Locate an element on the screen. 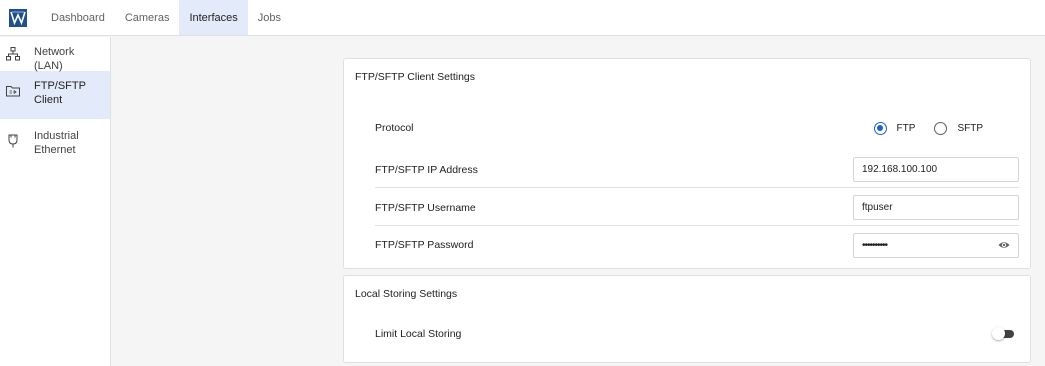  password-row: FTP/SFTP Password •••••••••• is located at coordinates (697, 245).